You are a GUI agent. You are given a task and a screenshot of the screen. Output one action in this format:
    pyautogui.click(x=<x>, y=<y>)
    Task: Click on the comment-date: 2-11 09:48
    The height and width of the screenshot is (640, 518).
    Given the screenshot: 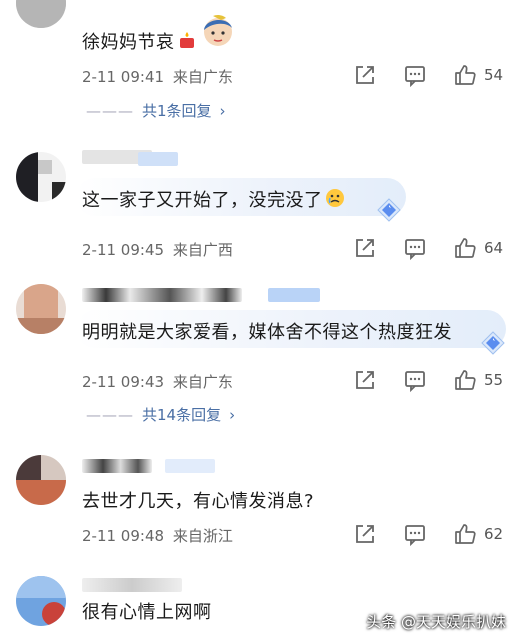 What is the action you would take?
    pyautogui.click(x=123, y=536)
    